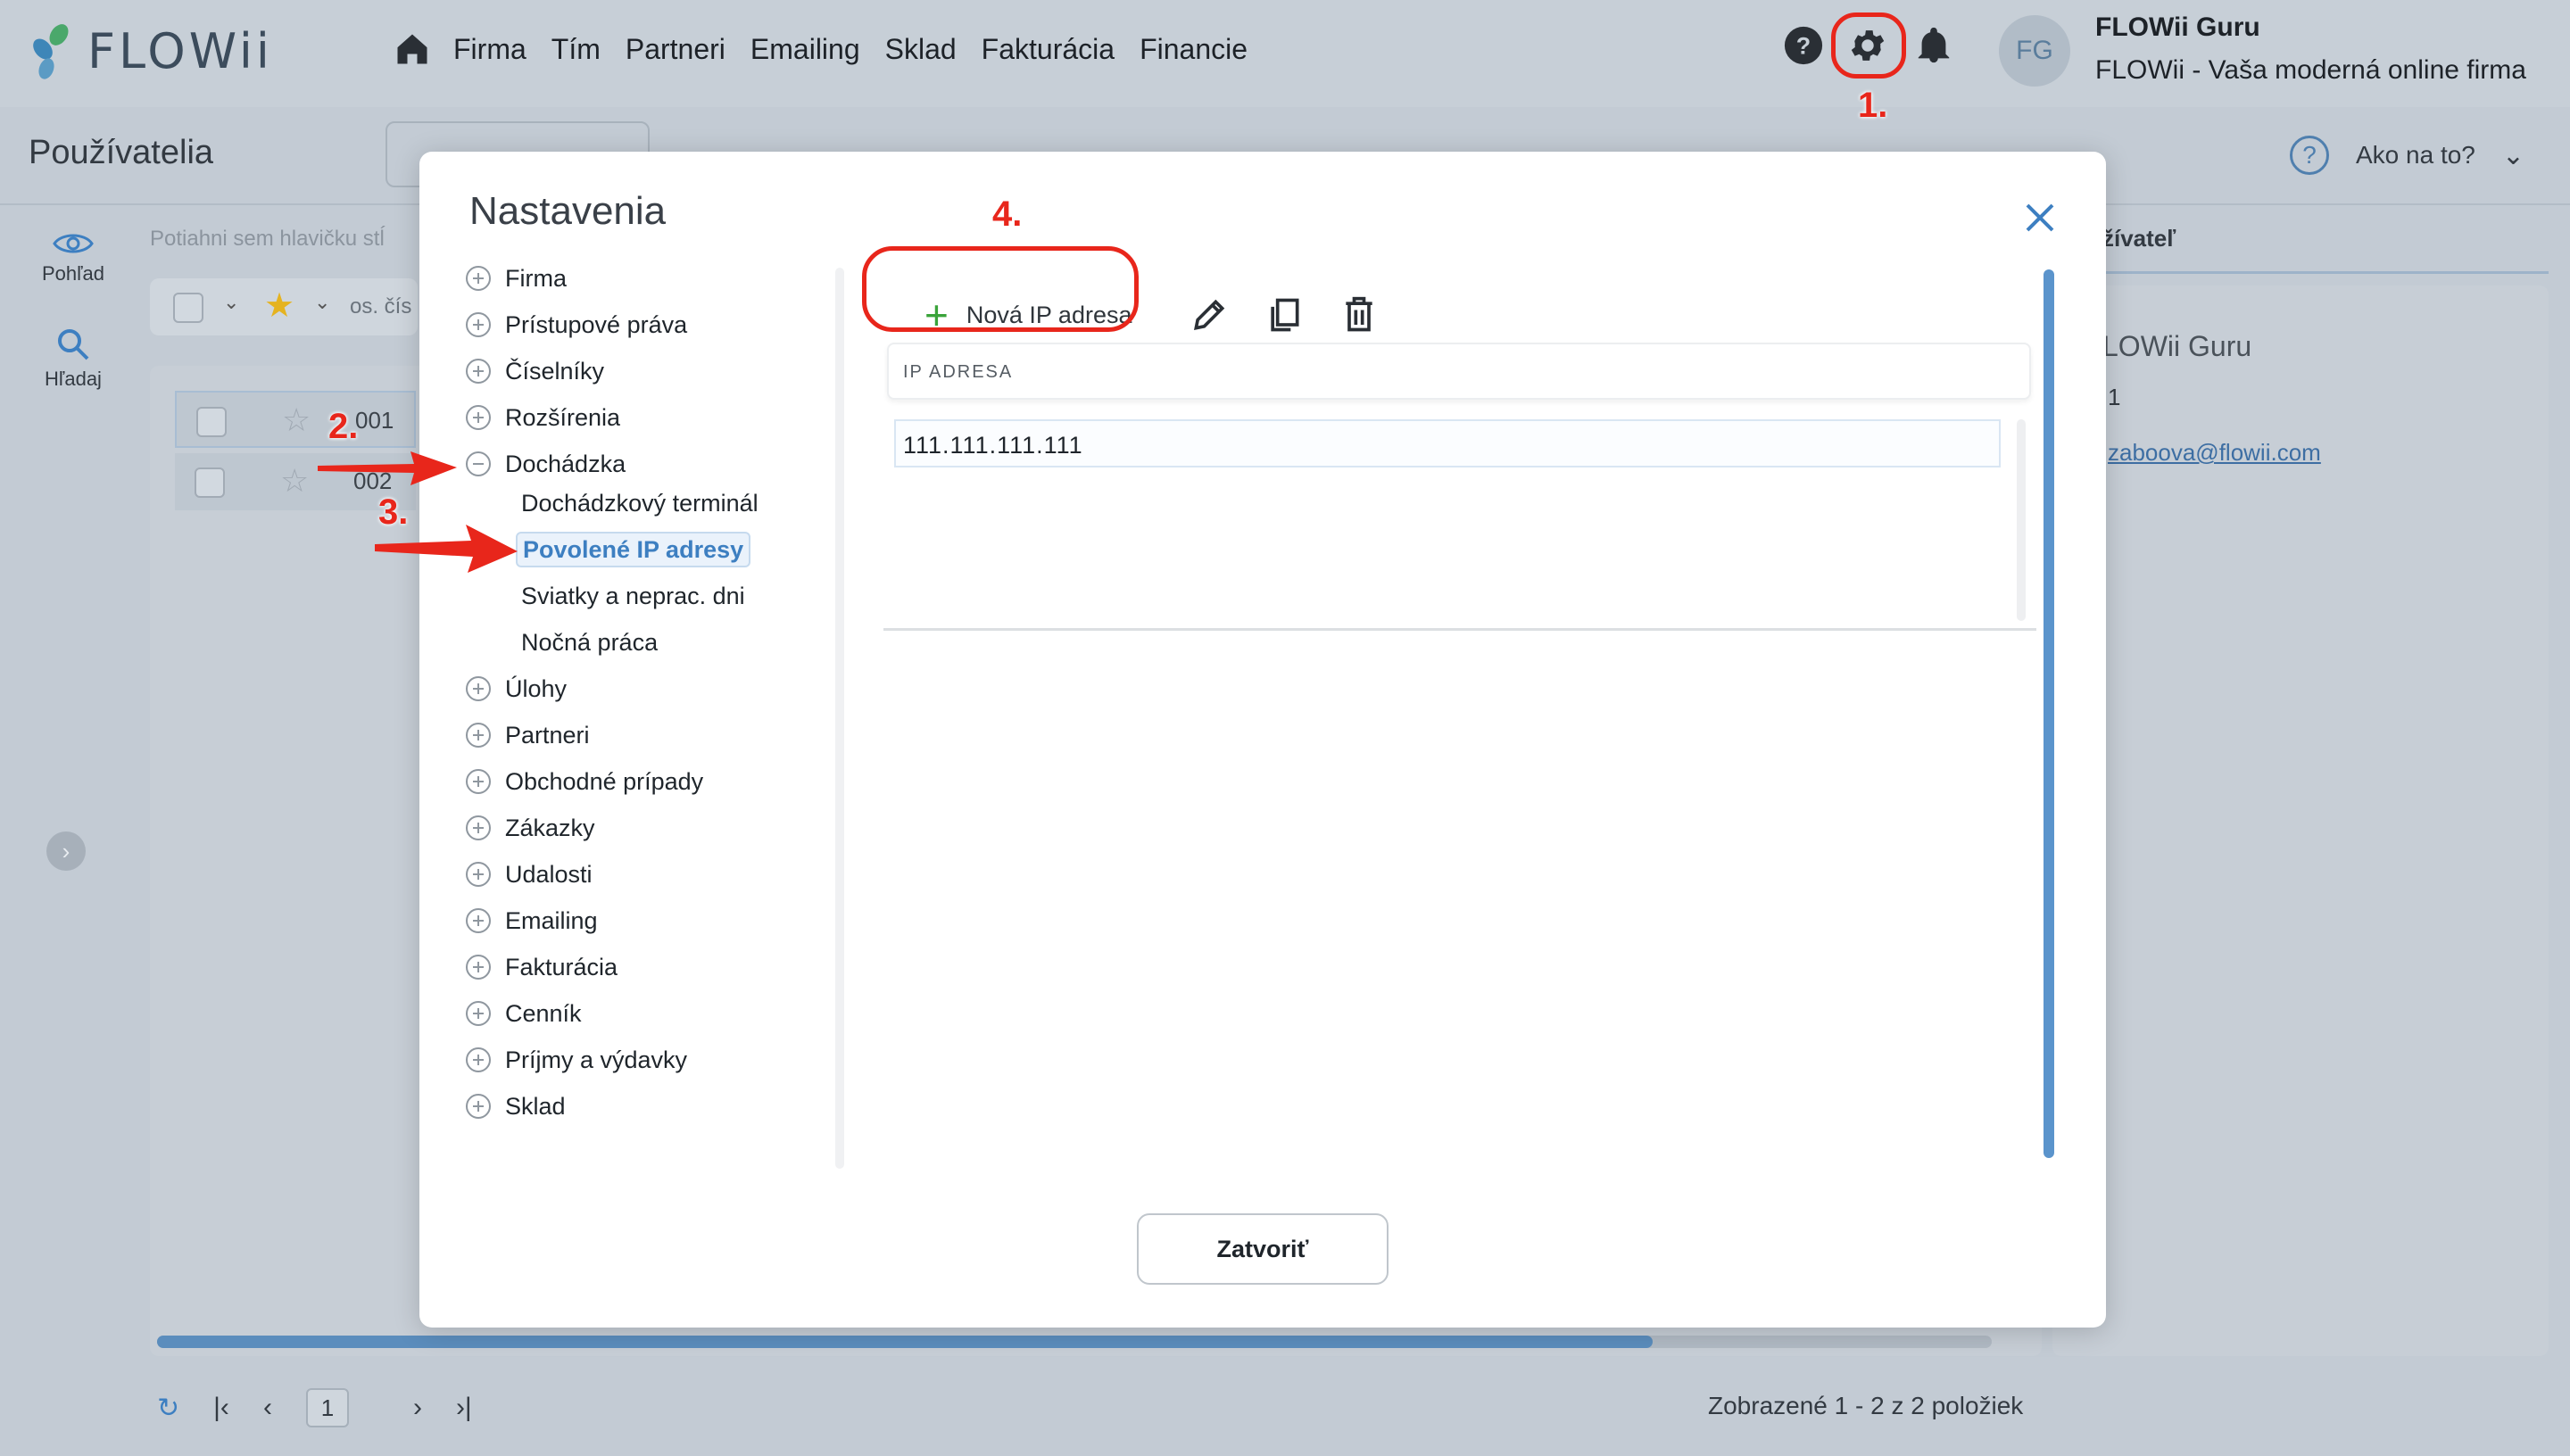 The image size is (2570, 1456). Describe the element at coordinates (478, 464) in the screenshot. I see `collapse-icon` at that location.